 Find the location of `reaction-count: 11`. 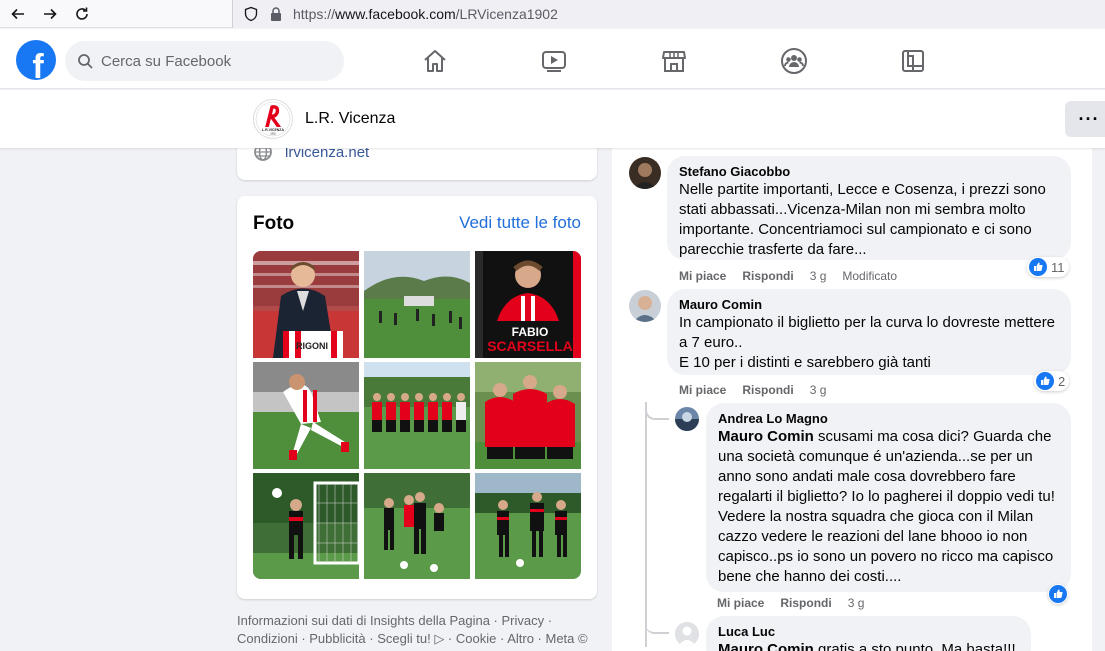

reaction-count: 11 is located at coordinates (1048, 267).